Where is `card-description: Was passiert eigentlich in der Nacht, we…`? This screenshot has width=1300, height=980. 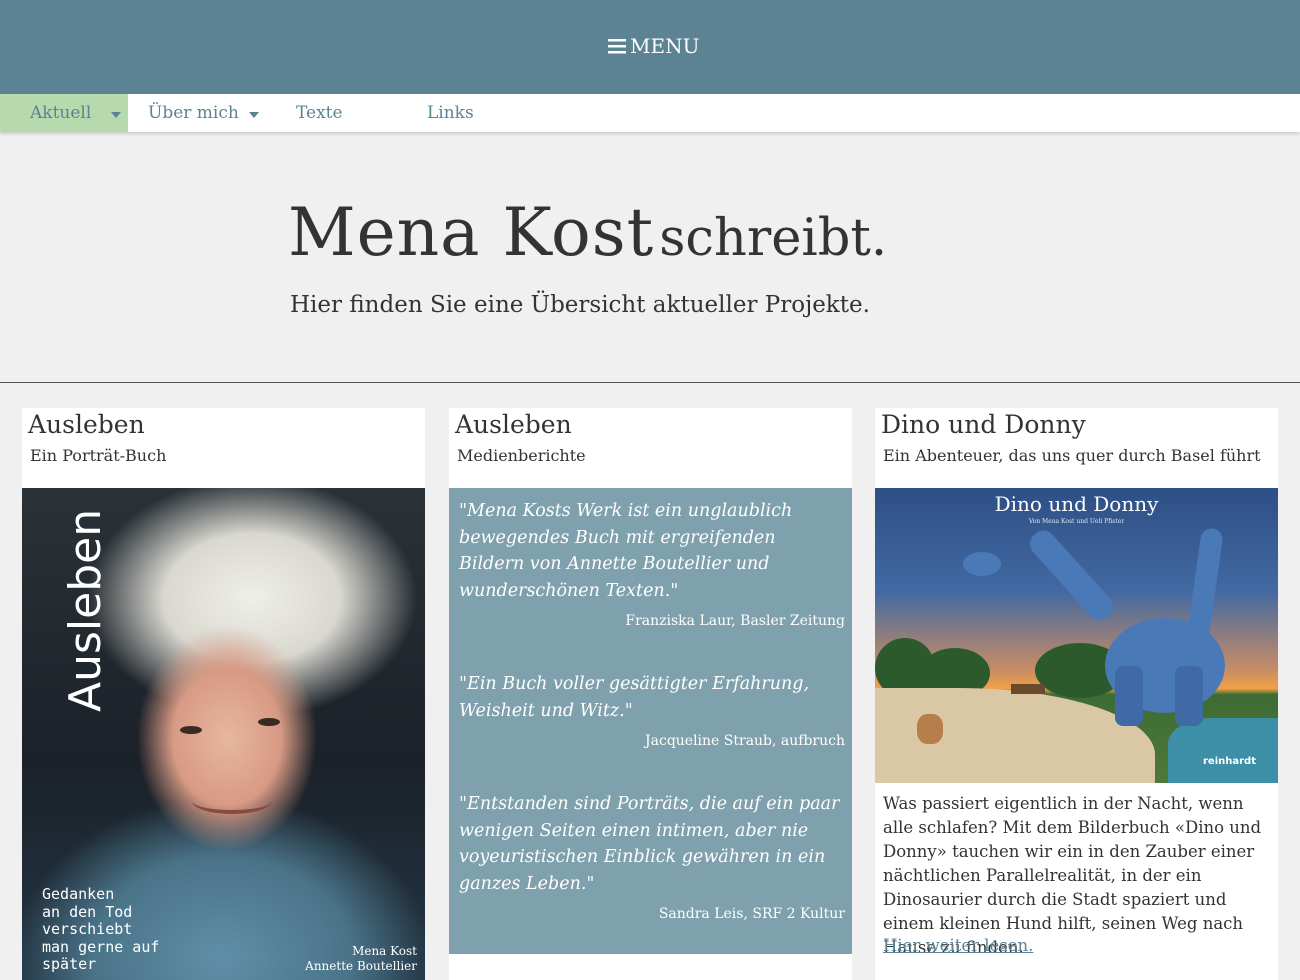
card-description: Was passiert eigentlich in der Nacht, we… is located at coordinates (1072, 875).